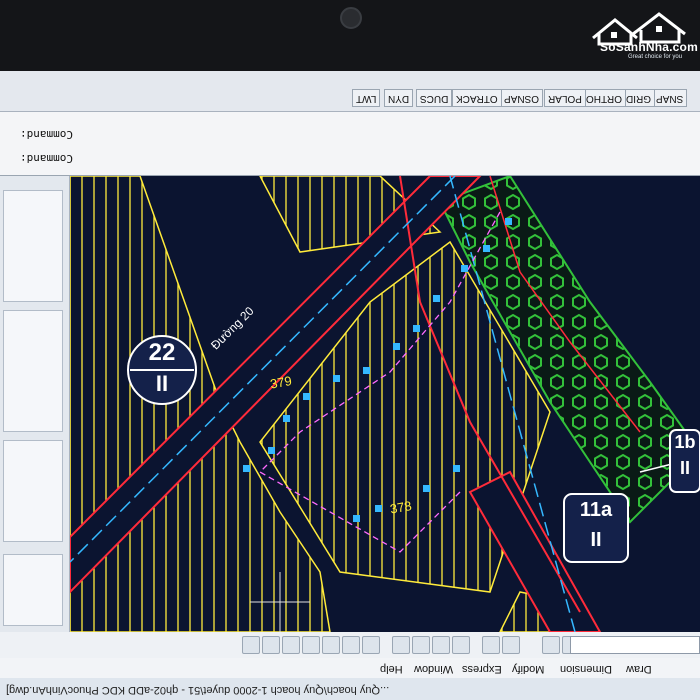 The height and width of the screenshot is (700, 700). What do you see at coordinates (351, 18) in the screenshot?
I see `webcam-icon` at bounding box center [351, 18].